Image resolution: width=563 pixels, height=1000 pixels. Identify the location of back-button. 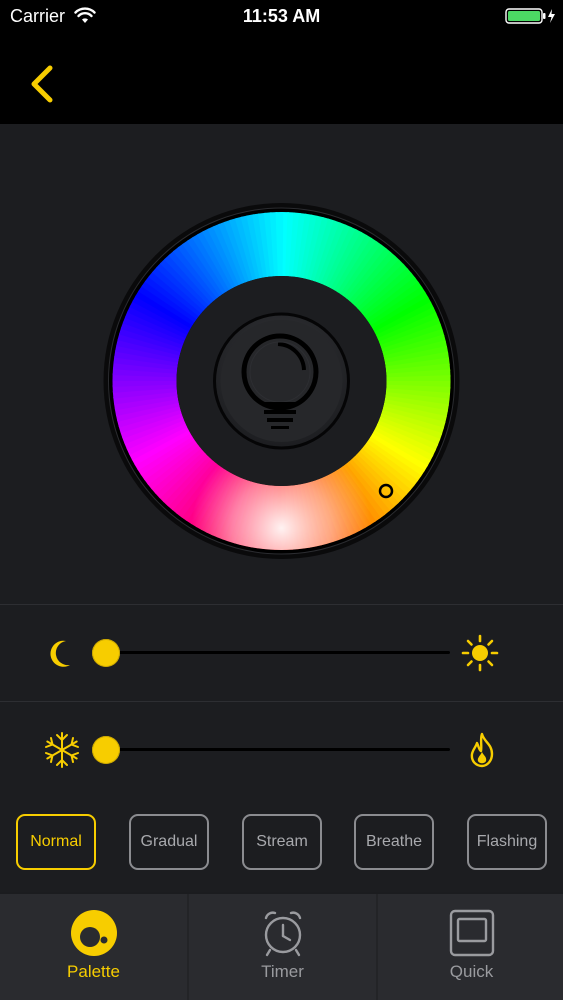
(42, 84).